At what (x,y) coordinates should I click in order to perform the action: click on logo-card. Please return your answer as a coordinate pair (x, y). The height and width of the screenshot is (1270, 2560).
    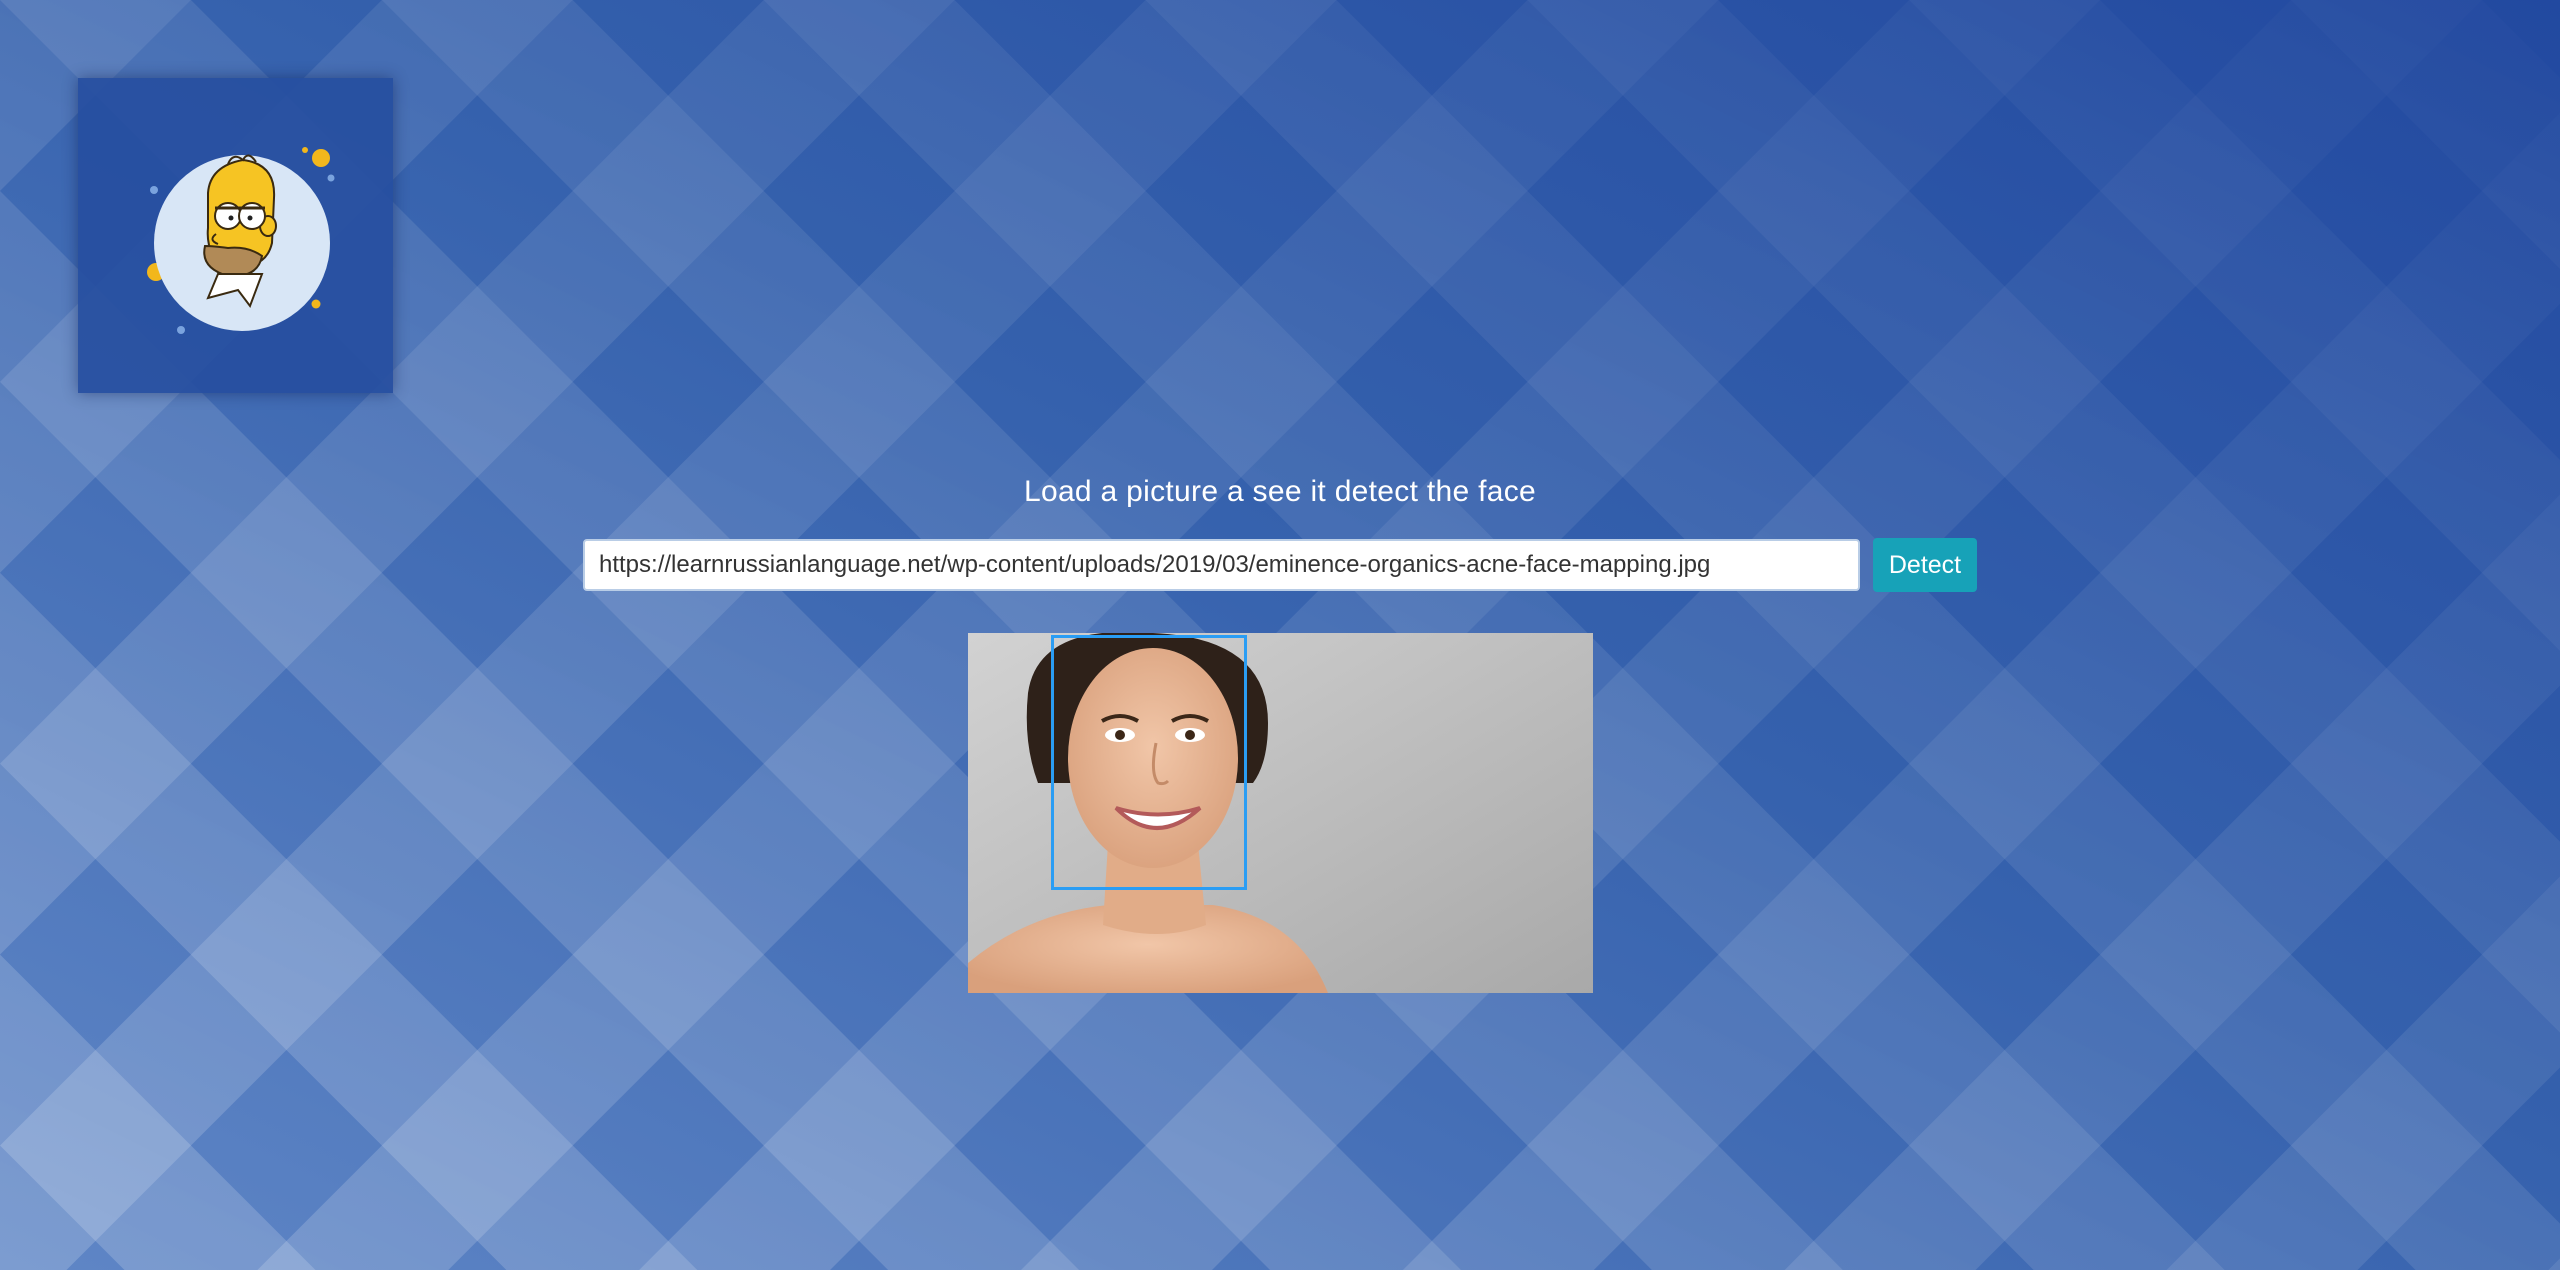
    Looking at the image, I should click on (235, 235).